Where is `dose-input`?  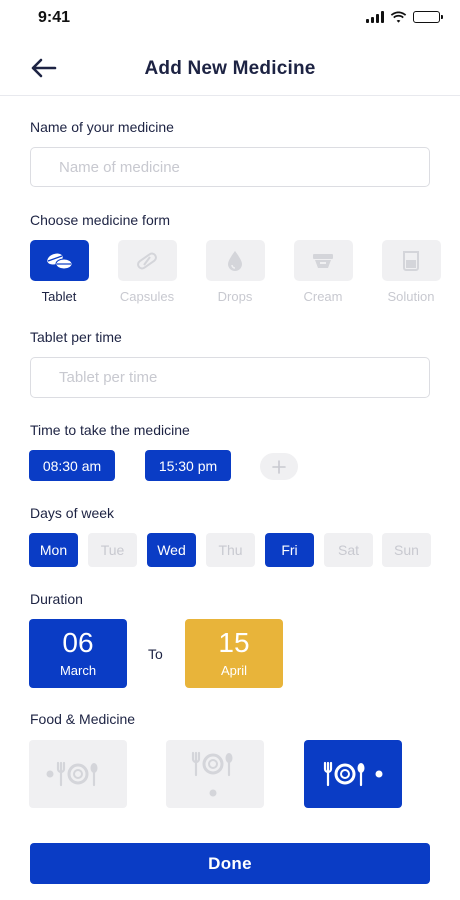 dose-input is located at coordinates (230, 377).